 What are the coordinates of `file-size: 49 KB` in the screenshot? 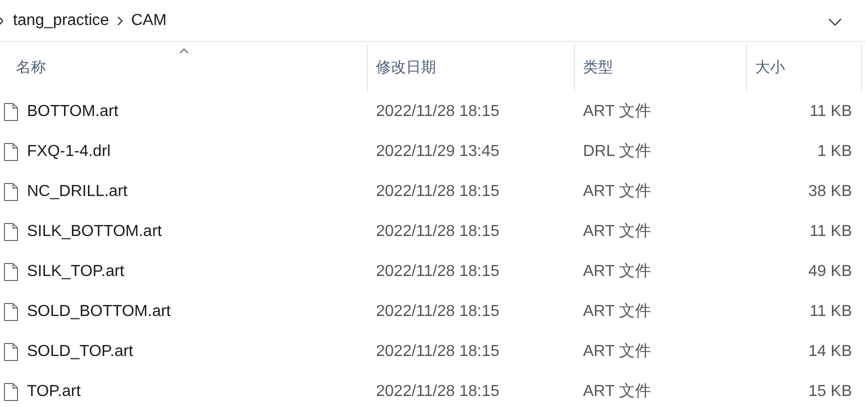 It's located at (830, 272).